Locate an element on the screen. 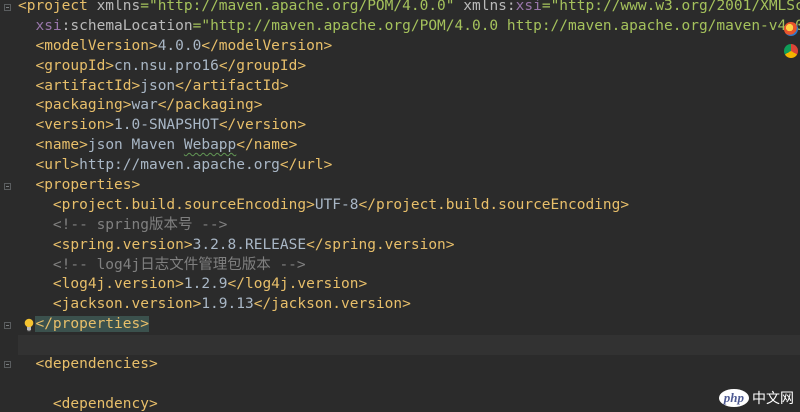  code-token: xmlns: is located at coordinates (489, 7).